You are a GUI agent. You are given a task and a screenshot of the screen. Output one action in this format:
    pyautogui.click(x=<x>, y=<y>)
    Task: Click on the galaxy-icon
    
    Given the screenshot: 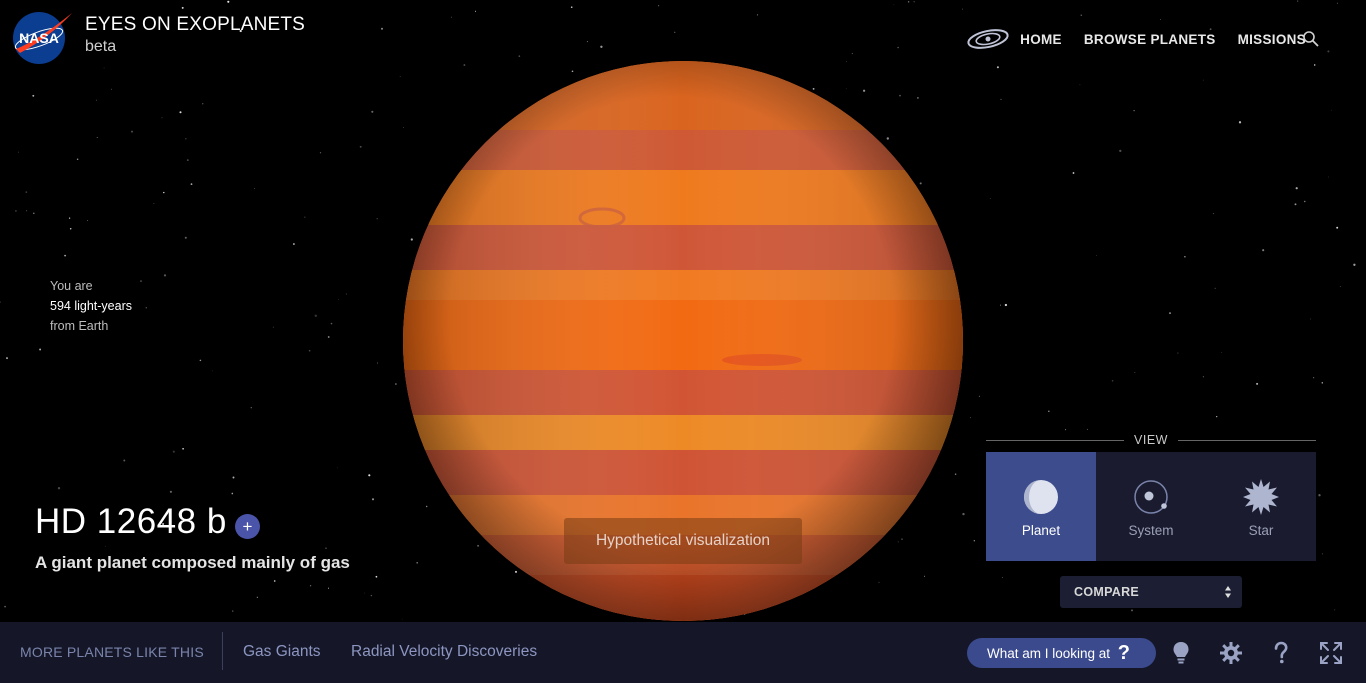 What is the action you would take?
    pyautogui.click(x=988, y=39)
    